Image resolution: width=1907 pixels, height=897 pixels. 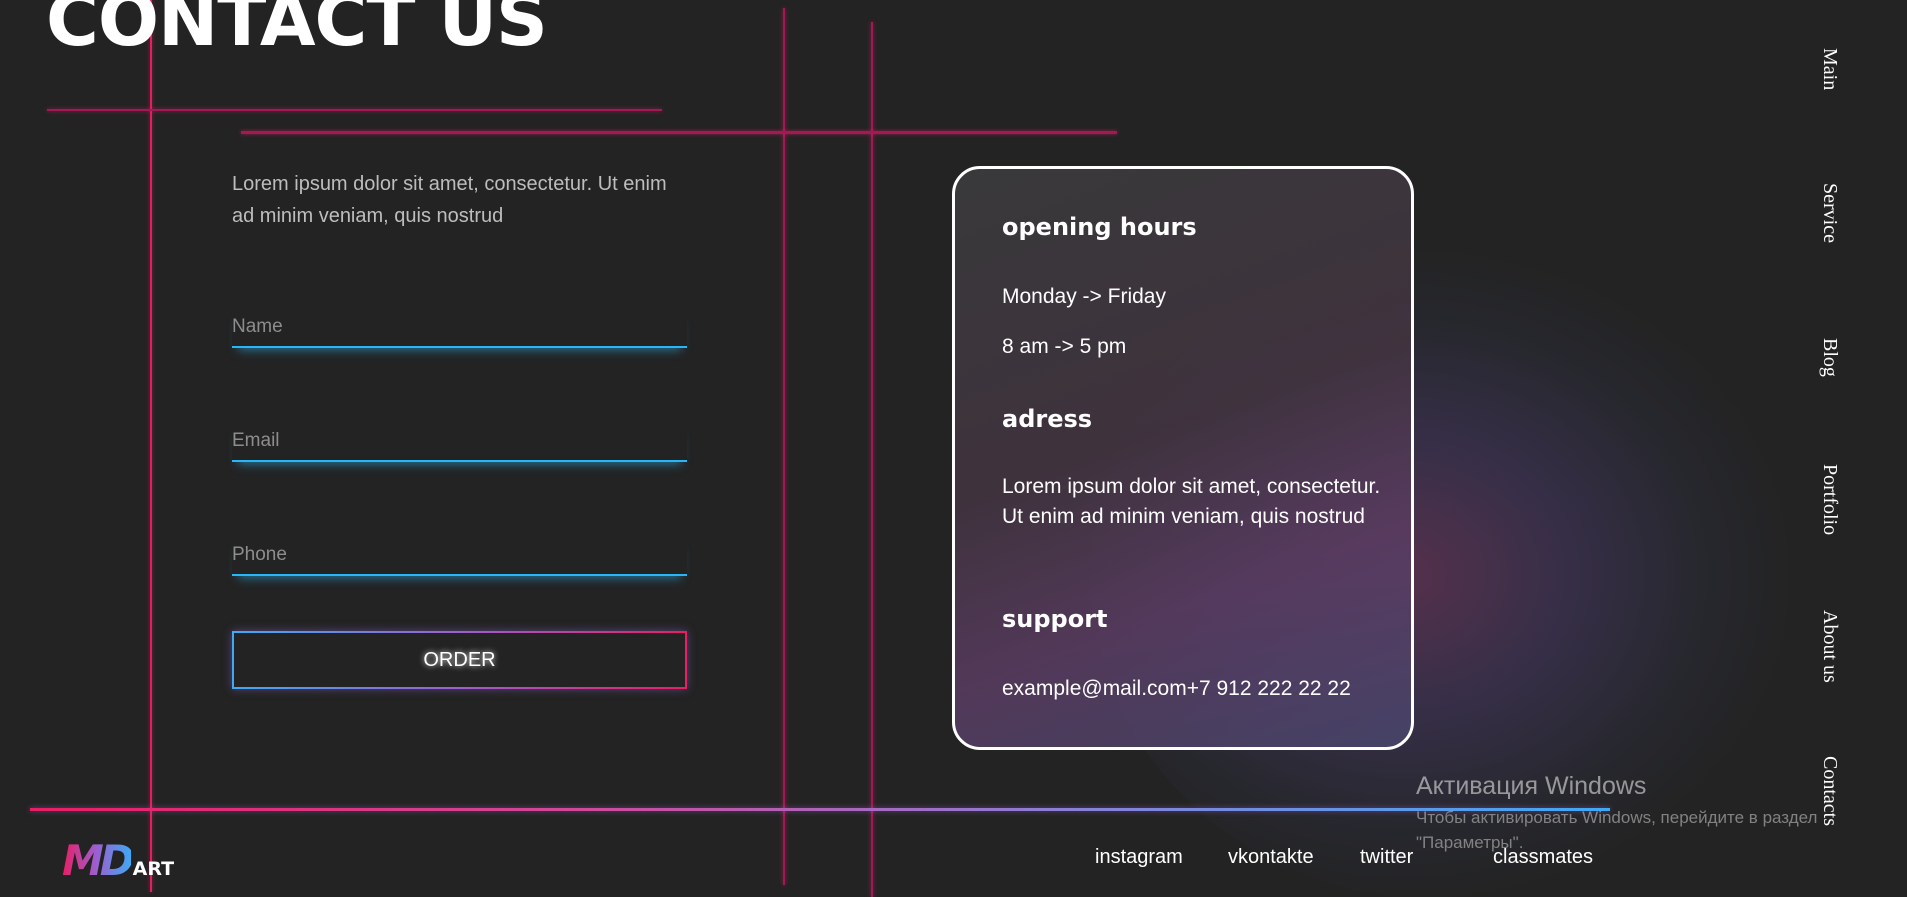 What do you see at coordinates (820, 809) in the screenshot?
I see `footer-divider` at bounding box center [820, 809].